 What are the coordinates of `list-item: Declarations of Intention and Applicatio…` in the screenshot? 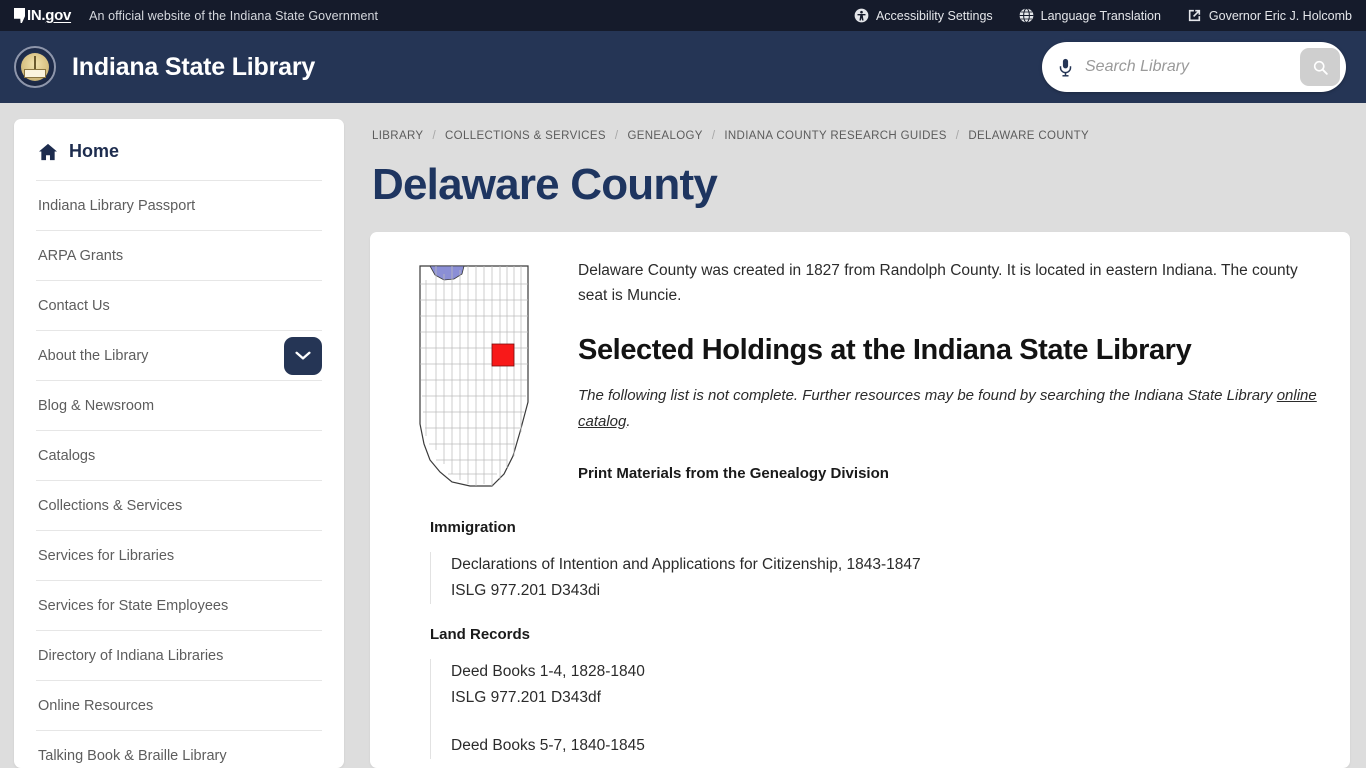 It's located at (885, 578).